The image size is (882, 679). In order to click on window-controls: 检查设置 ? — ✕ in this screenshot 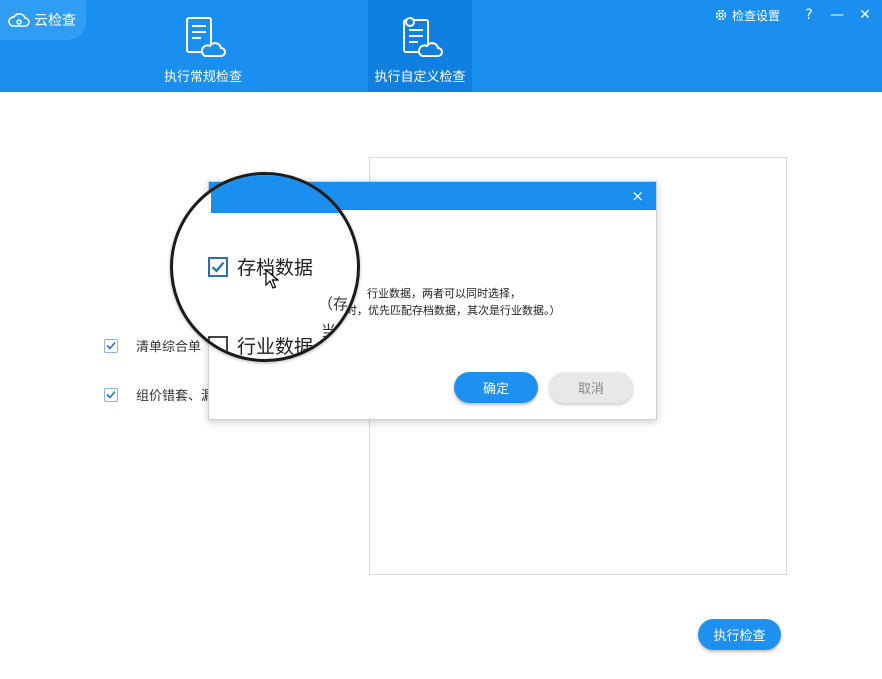, I will do `click(798, 15)`.